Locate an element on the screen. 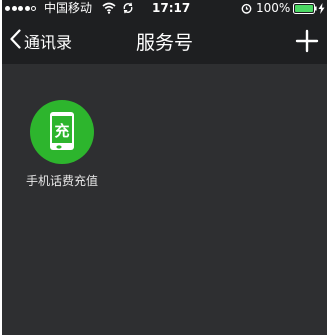 The width and height of the screenshot is (329, 335). recharge-char: 充 is located at coordinates (61, 131).